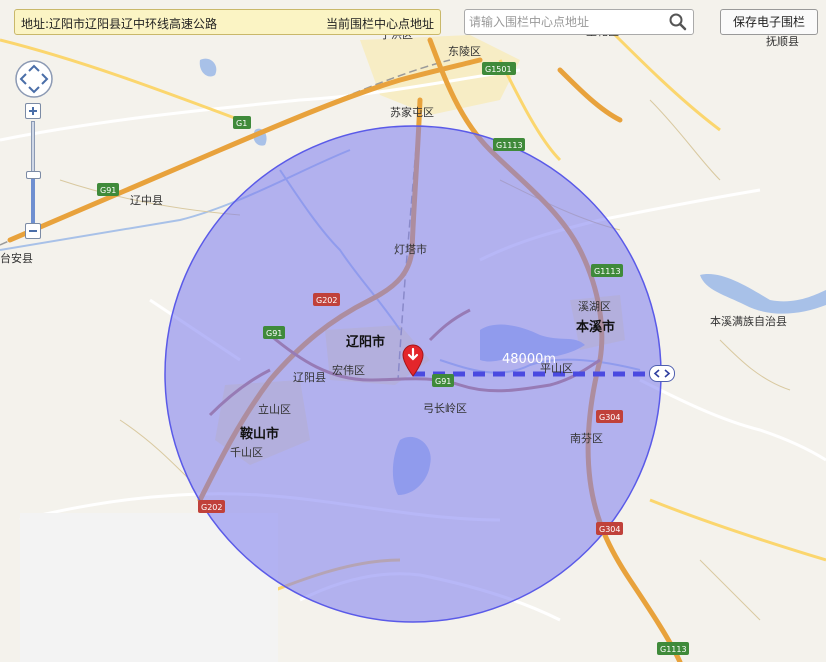 The image size is (826, 662). I want to click on place-label: 南芬区, so click(586, 438).